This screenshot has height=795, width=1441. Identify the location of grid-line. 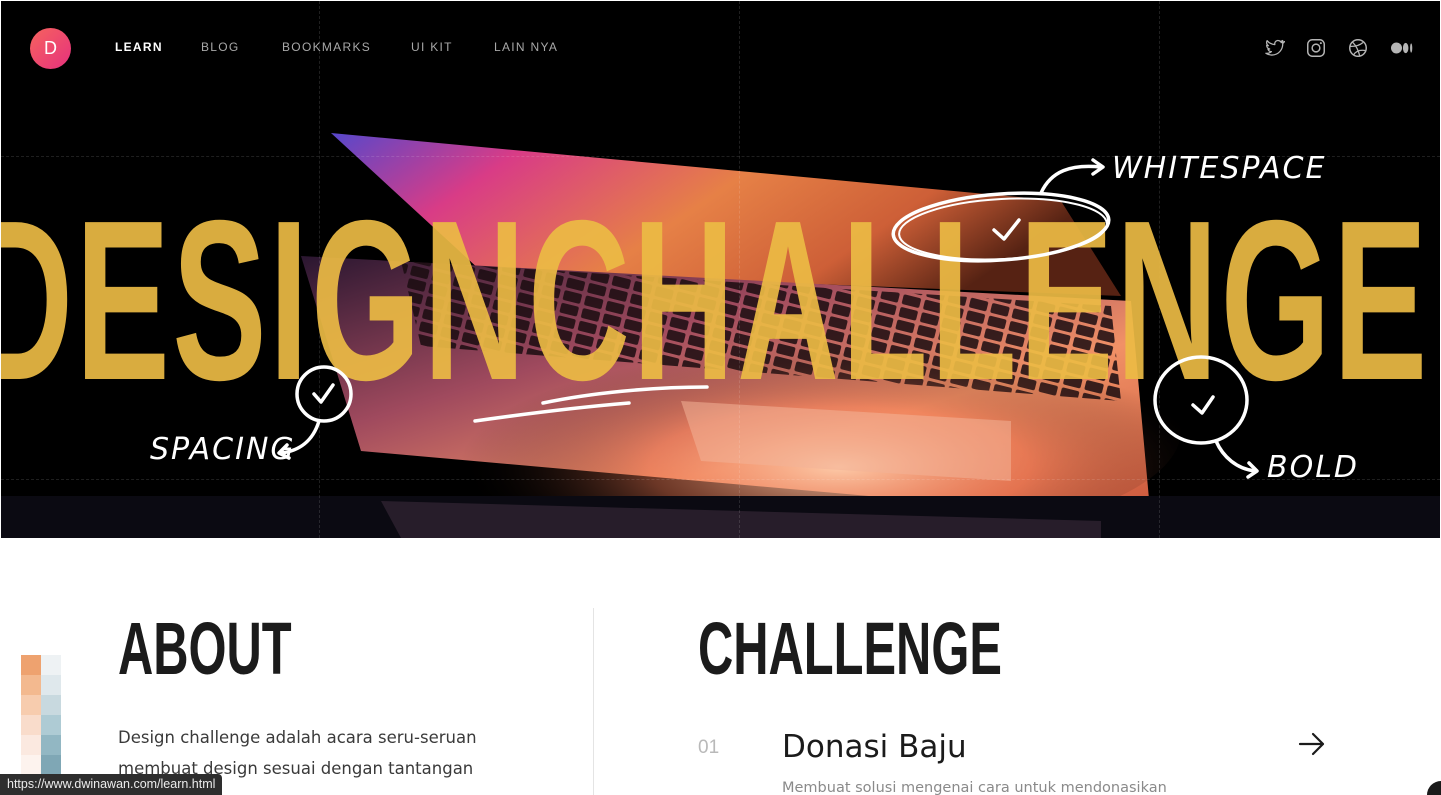
(720, 479).